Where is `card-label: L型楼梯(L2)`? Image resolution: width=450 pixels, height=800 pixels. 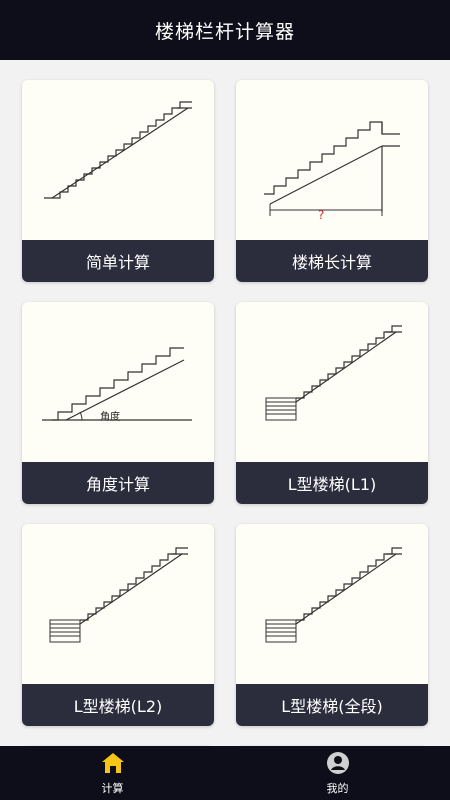
card-label: L型楼梯(L2) is located at coordinates (118, 705).